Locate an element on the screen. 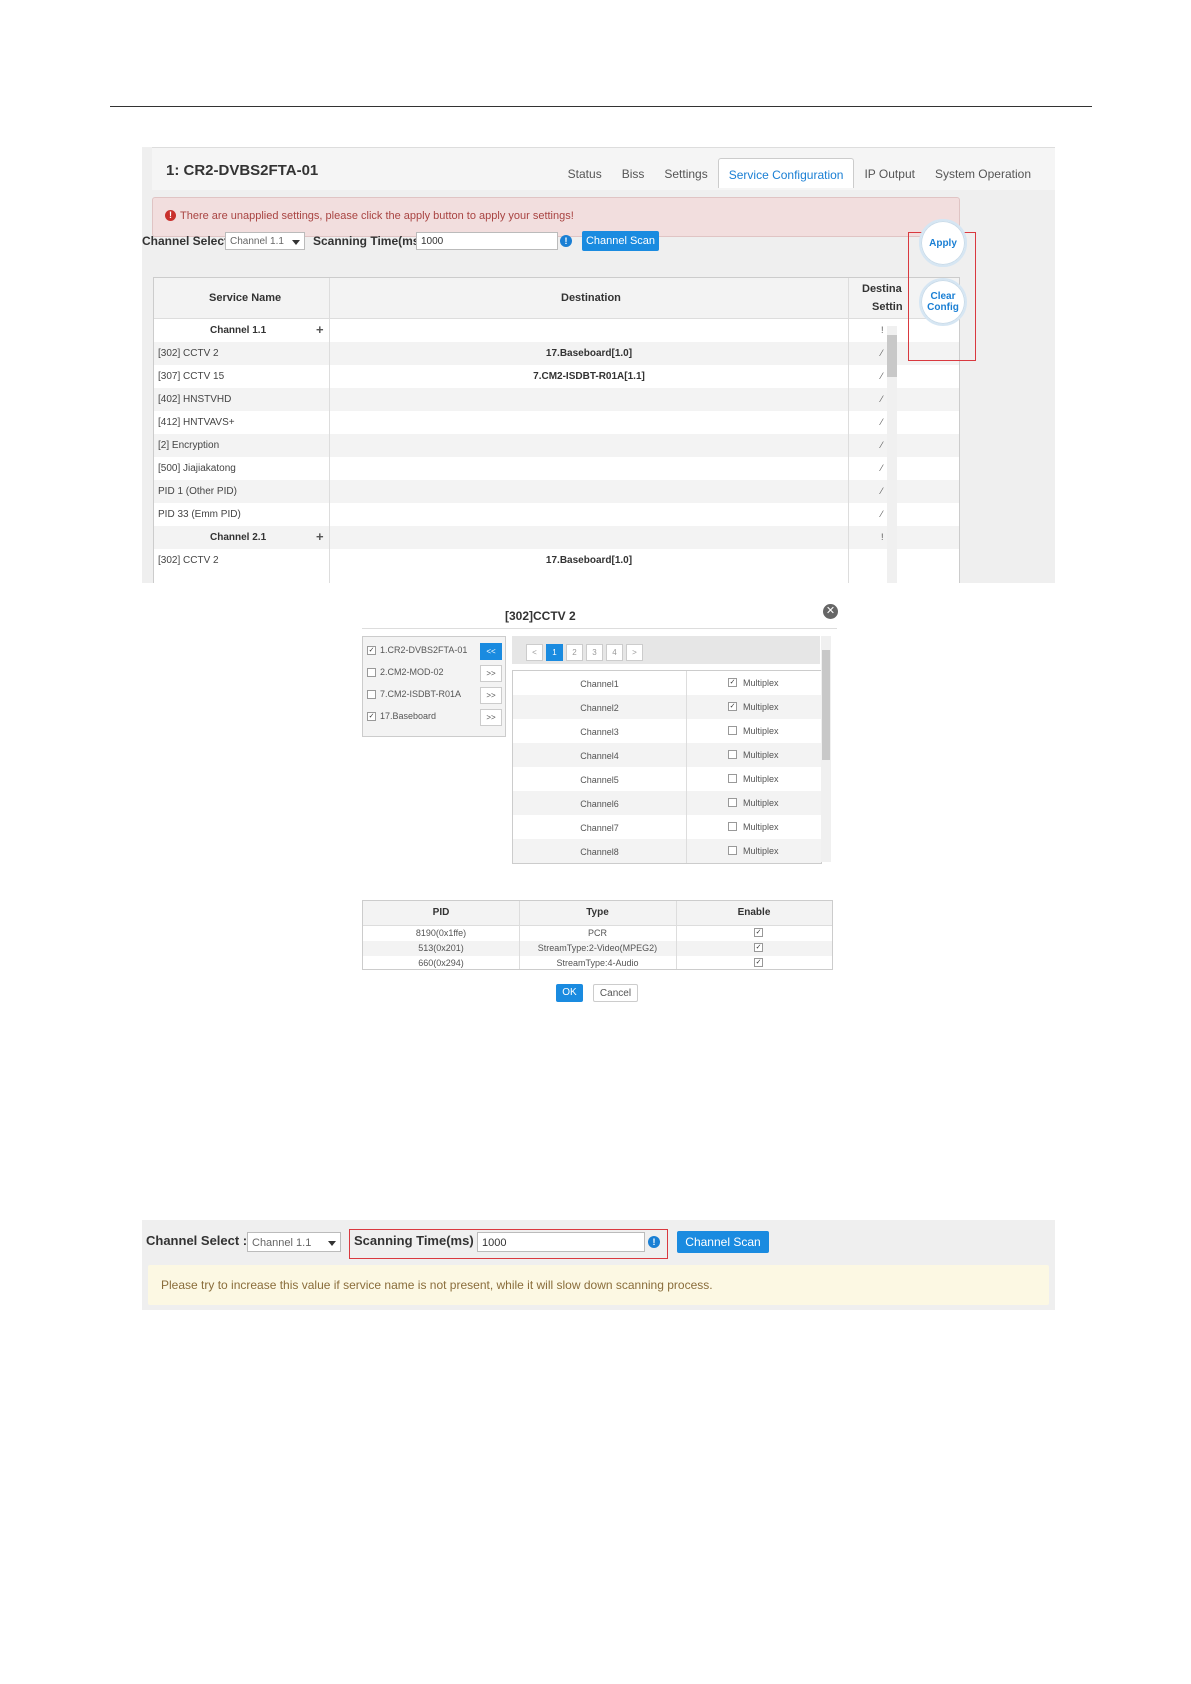 The height and width of the screenshot is (1684, 1191). pid-row: 8190(0x1ffe) PCR ✓ is located at coordinates (597, 933).